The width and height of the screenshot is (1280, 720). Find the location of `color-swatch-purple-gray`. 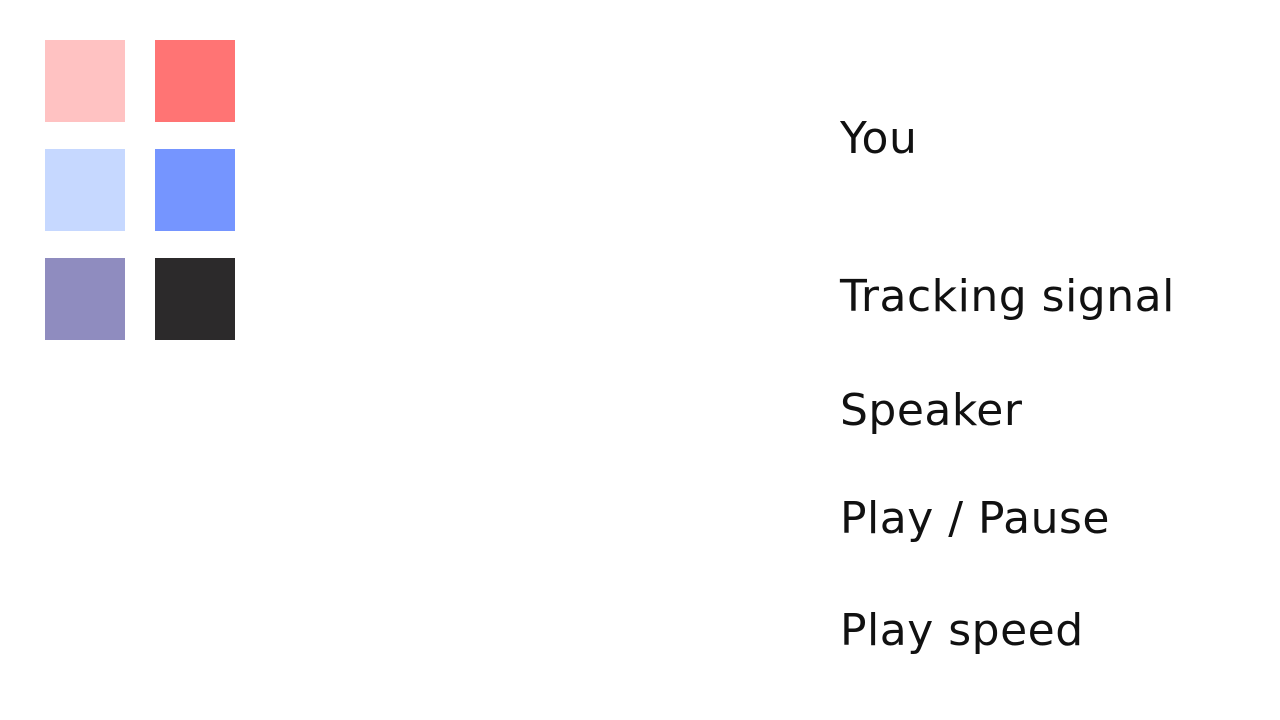

color-swatch-purple-gray is located at coordinates (85, 299).